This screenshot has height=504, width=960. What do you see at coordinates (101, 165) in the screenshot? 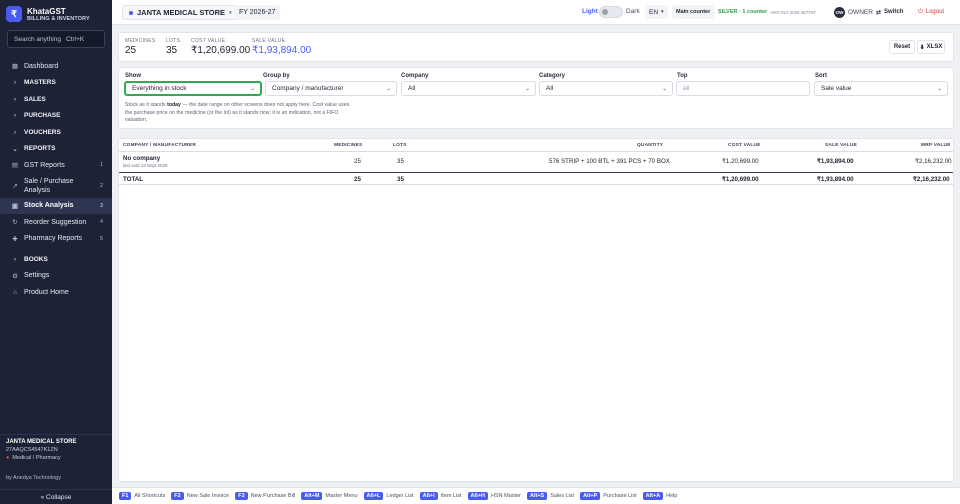
I see `shortcut-number: 1` at bounding box center [101, 165].